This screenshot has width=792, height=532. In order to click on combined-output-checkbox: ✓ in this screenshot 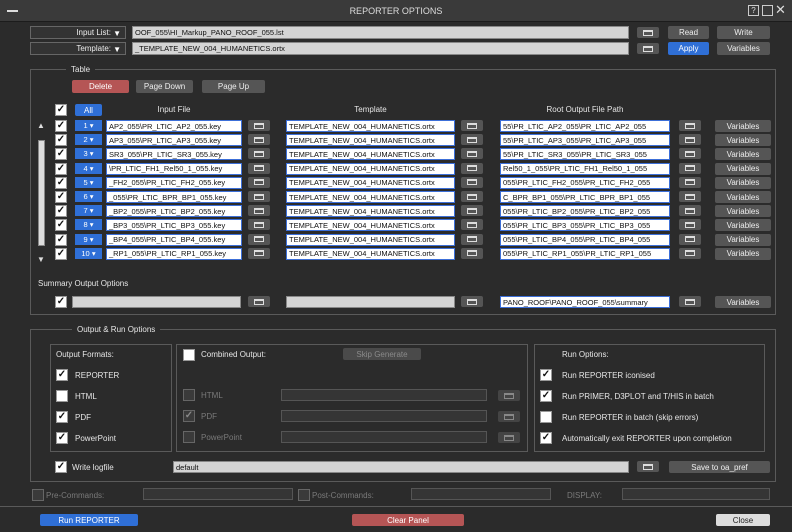, I will do `click(189, 355)`.